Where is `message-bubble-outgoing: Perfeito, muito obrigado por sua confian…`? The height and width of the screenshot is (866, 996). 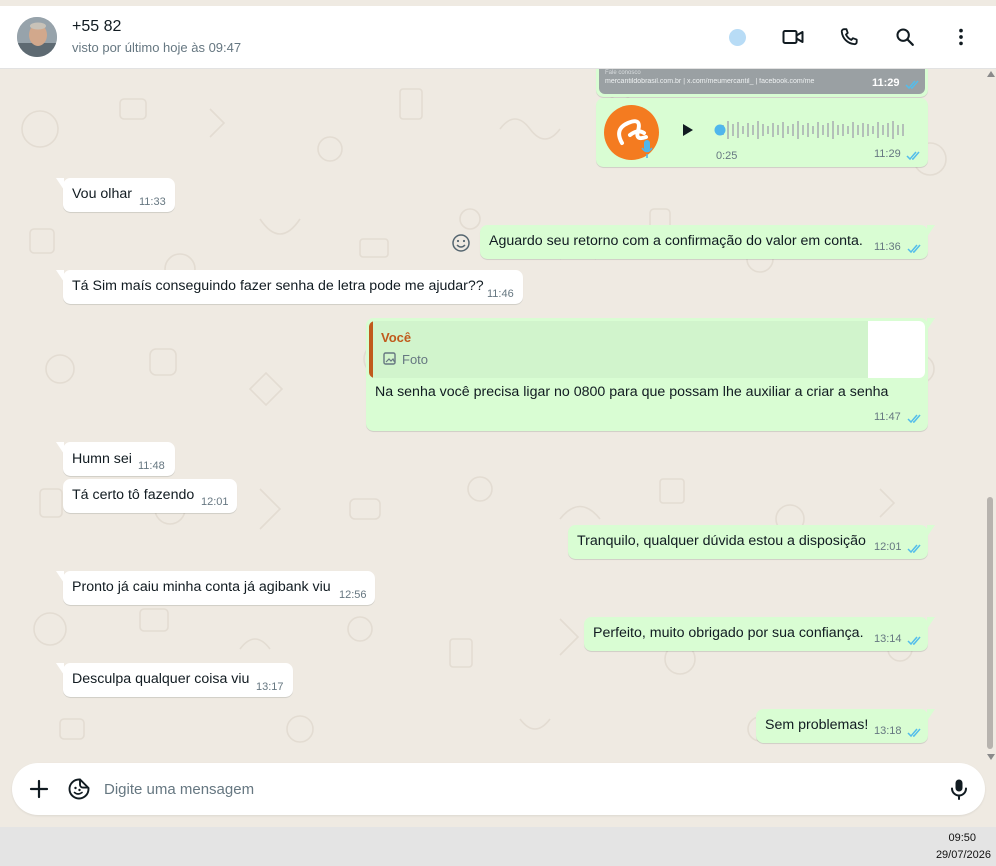
message-bubble-outgoing: Perfeito, muito obrigado por sua confian… is located at coordinates (759, 634).